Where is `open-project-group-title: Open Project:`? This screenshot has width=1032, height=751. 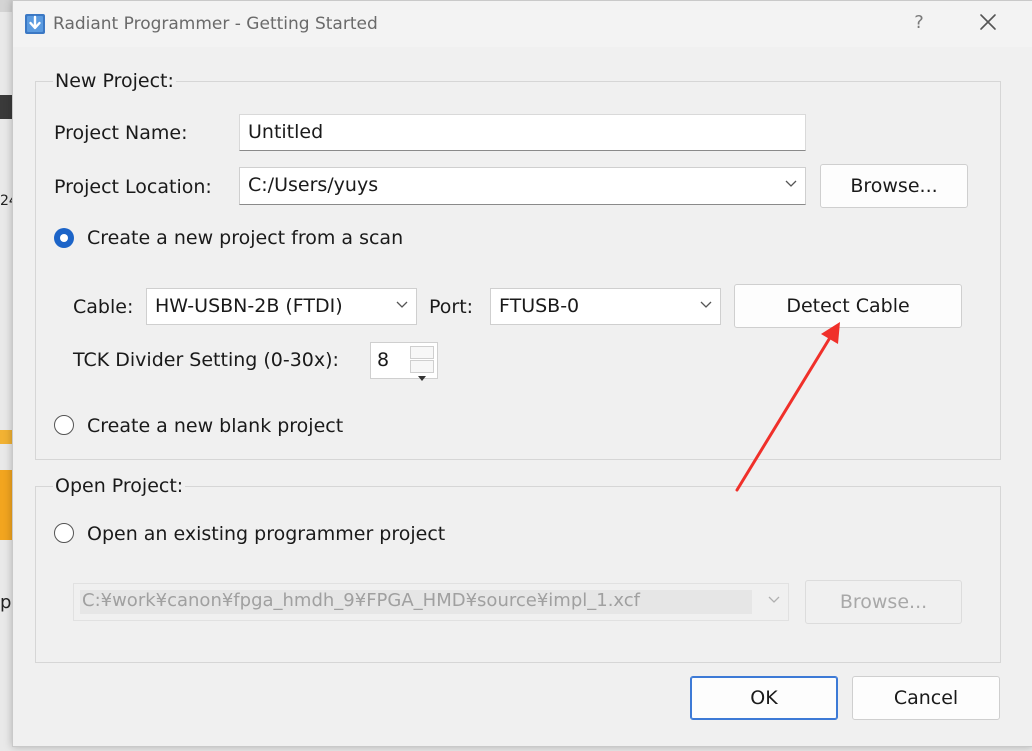 open-project-group-title: Open Project: is located at coordinates (119, 486).